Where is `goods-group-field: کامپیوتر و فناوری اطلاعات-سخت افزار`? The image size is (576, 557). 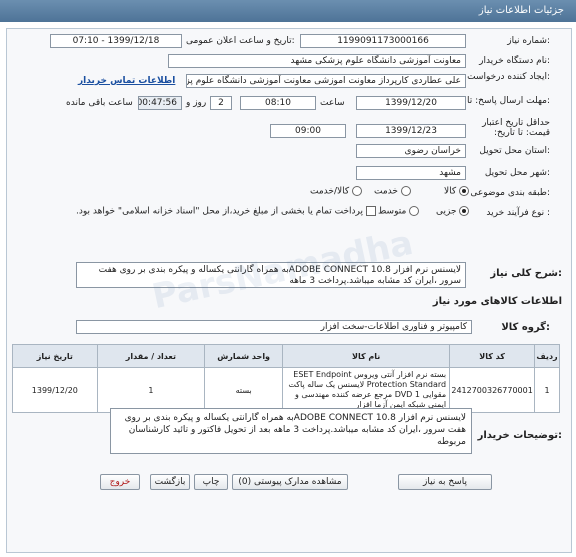 goods-group-field: کامپیوتر و فناوری اطلاعات-سخت افزار is located at coordinates (274, 327).